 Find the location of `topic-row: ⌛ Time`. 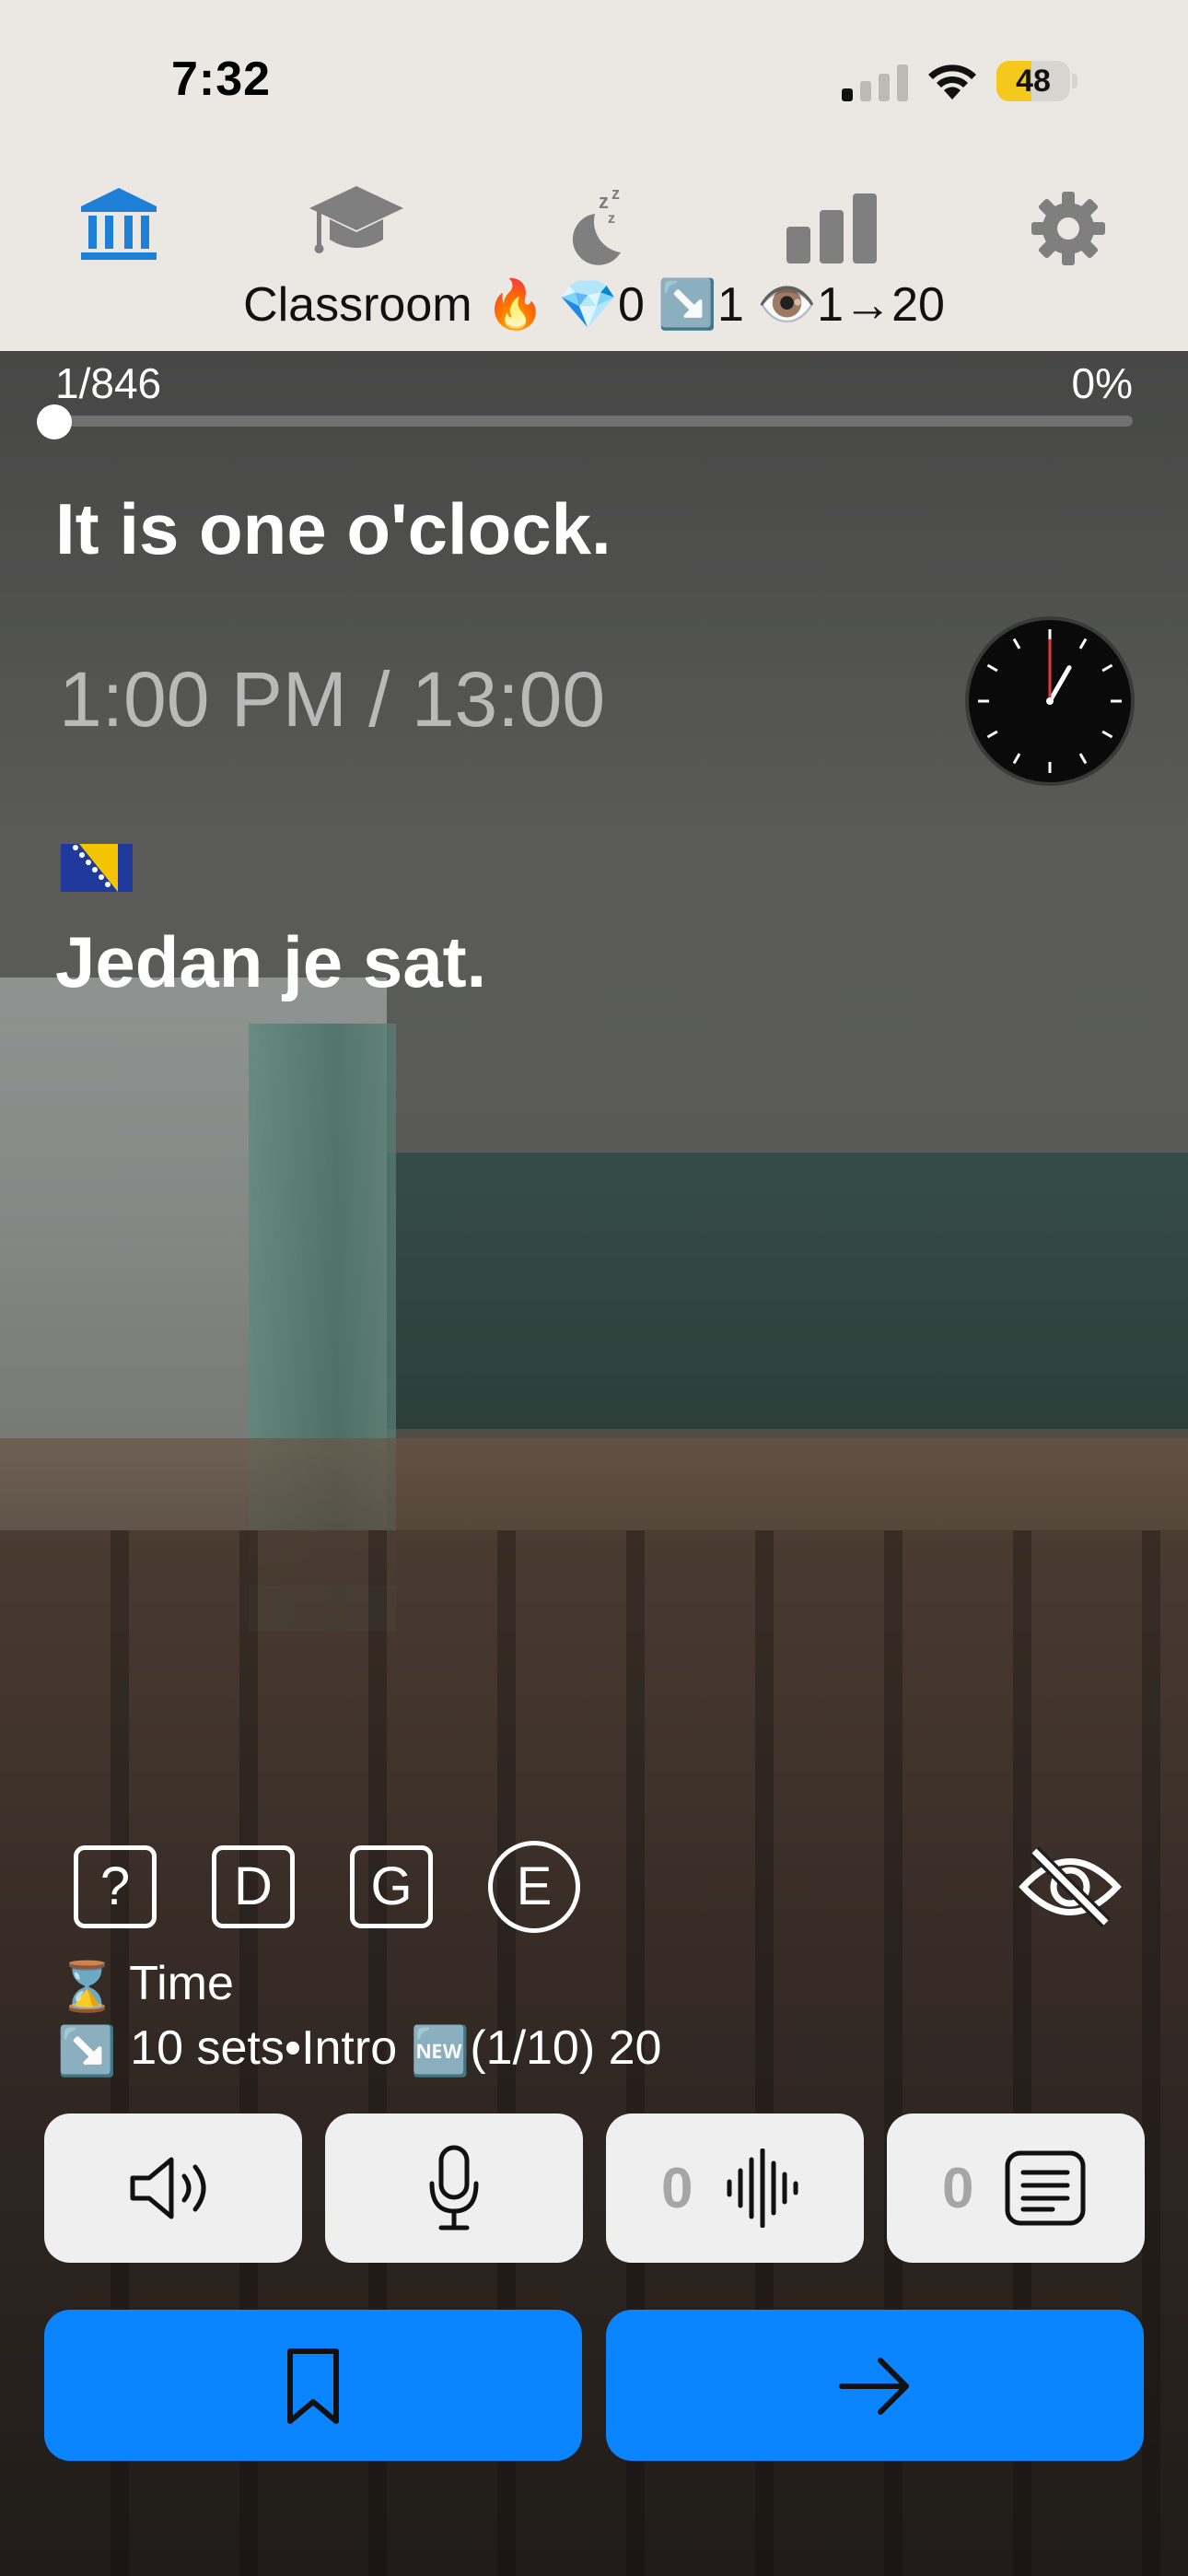

topic-row: ⌛ Time is located at coordinates (145, 1986).